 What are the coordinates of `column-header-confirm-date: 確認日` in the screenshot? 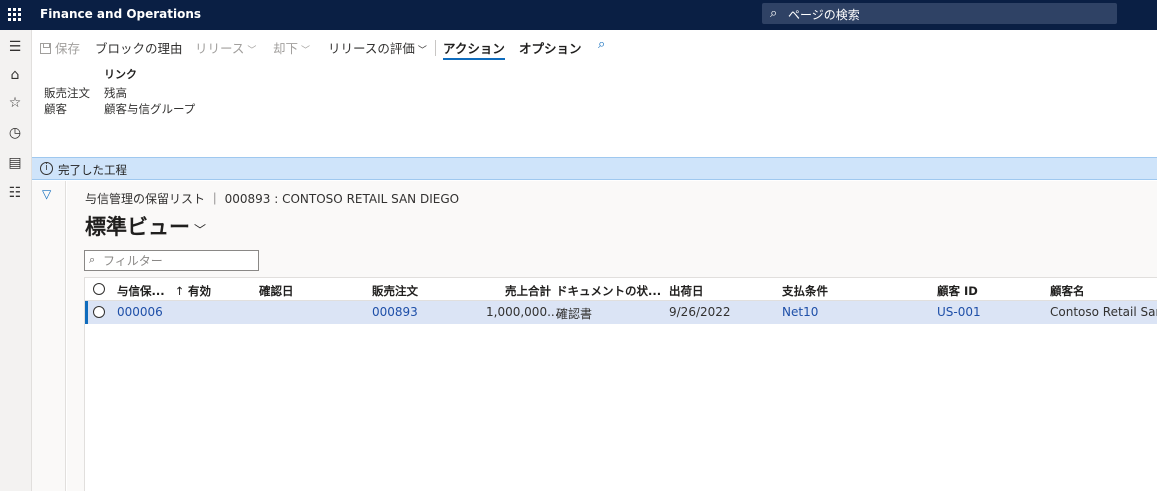 It's located at (276, 291).